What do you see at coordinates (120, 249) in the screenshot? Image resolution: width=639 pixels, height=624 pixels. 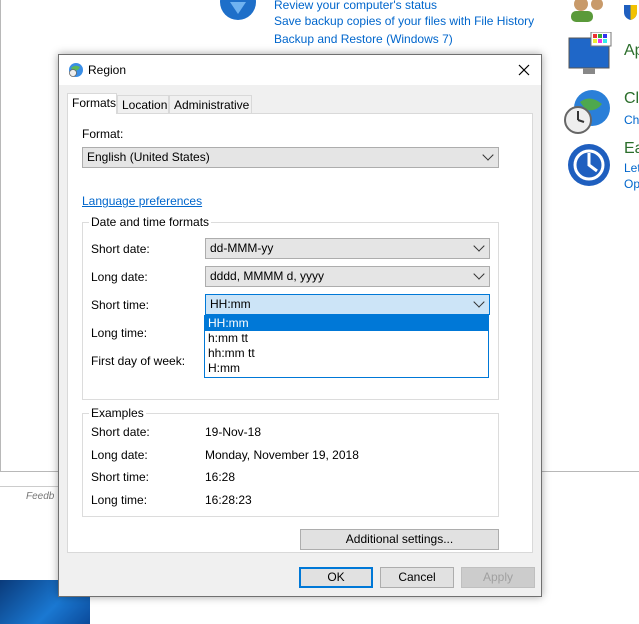 I see `short-date-label: Short date:` at bounding box center [120, 249].